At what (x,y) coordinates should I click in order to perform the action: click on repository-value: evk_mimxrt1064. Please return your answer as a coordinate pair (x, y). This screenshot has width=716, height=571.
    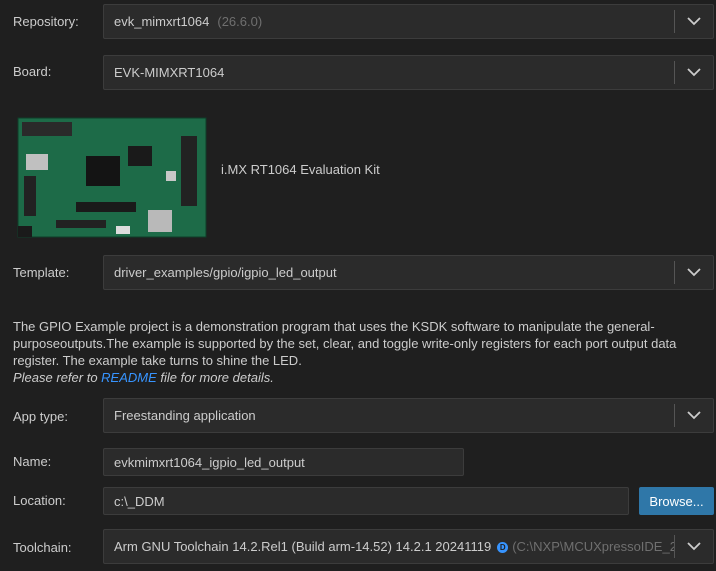
    Looking at the image, I should click on (162, 21).